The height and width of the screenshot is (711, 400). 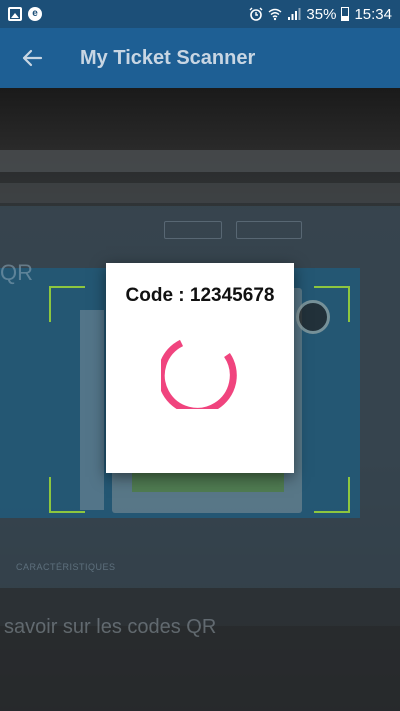 I want to click on arrow-left-icon, so click(x=32, y=58).